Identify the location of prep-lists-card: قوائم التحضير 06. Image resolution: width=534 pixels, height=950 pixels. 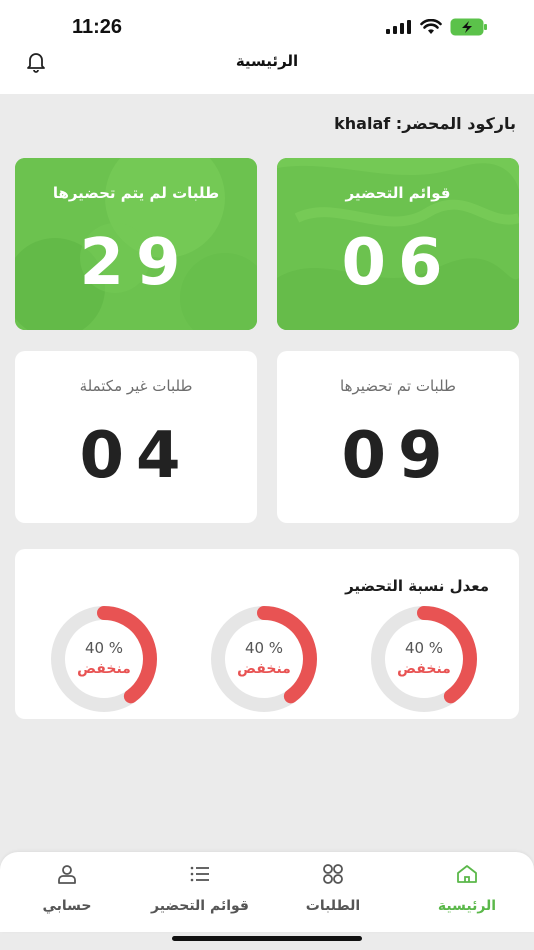
(398, 244).